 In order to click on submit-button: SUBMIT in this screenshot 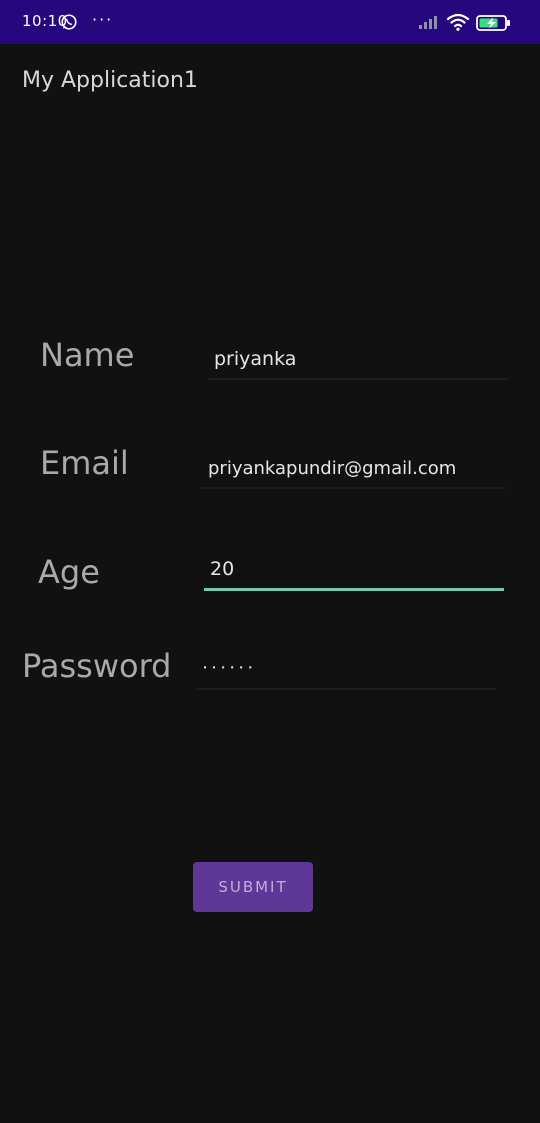, I will do `click(253, 887)`.